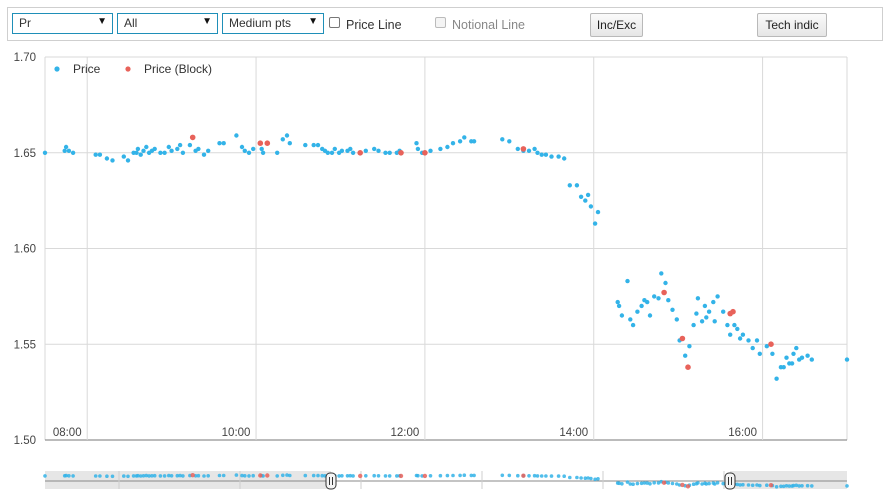  What do you see at coordinates (730, 481) in the screenshot?
I see `navigator-right-handle` at bounding box center [730, 481].